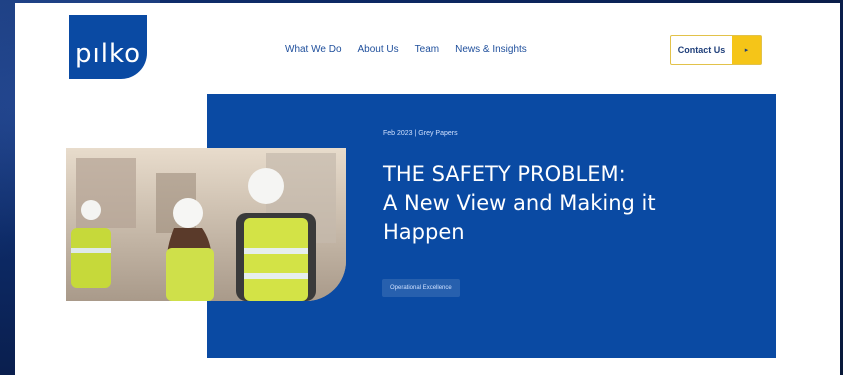  What do you see at coordinates (491, 49) in the screenshot?
I see `nav-item-news-insights: News & Insights` at bounding box center [491, 49].